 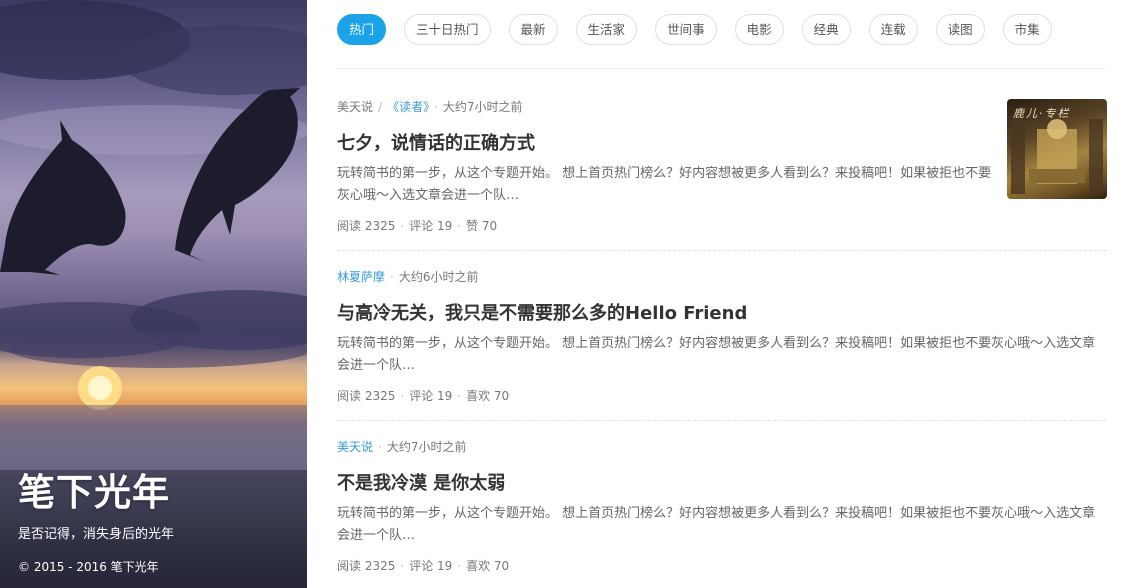 I want to click on copyright: © 2015 - 2016 笔下光年, so click(x=88, y=567).